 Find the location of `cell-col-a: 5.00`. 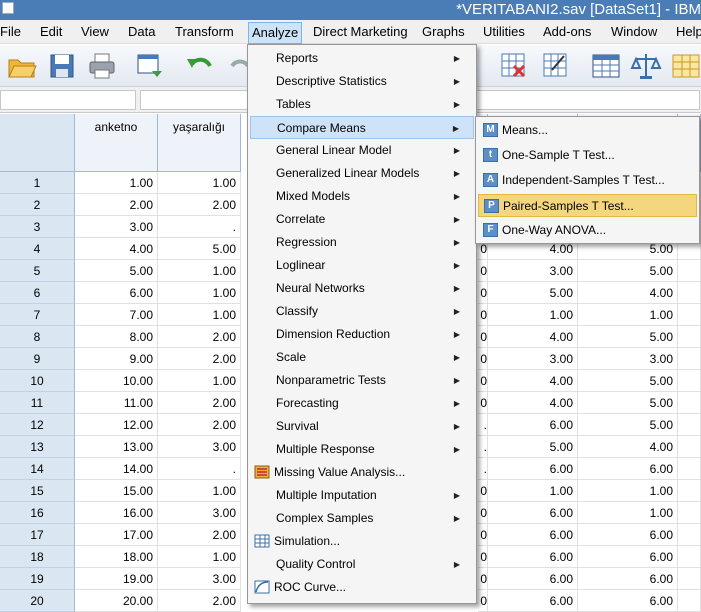

cell-col-a: 5.00 is located at coordinates (533, 293).